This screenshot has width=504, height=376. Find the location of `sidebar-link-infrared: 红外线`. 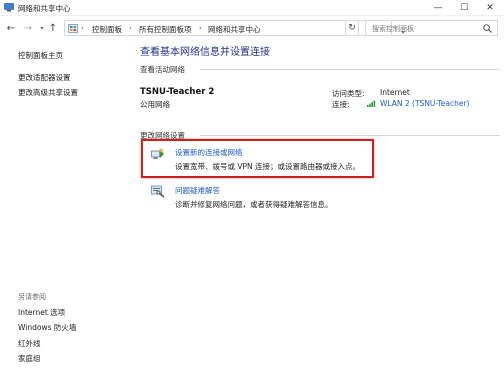

sidebar-link-infrared: 红外线 is located at coordinates (29, 343).